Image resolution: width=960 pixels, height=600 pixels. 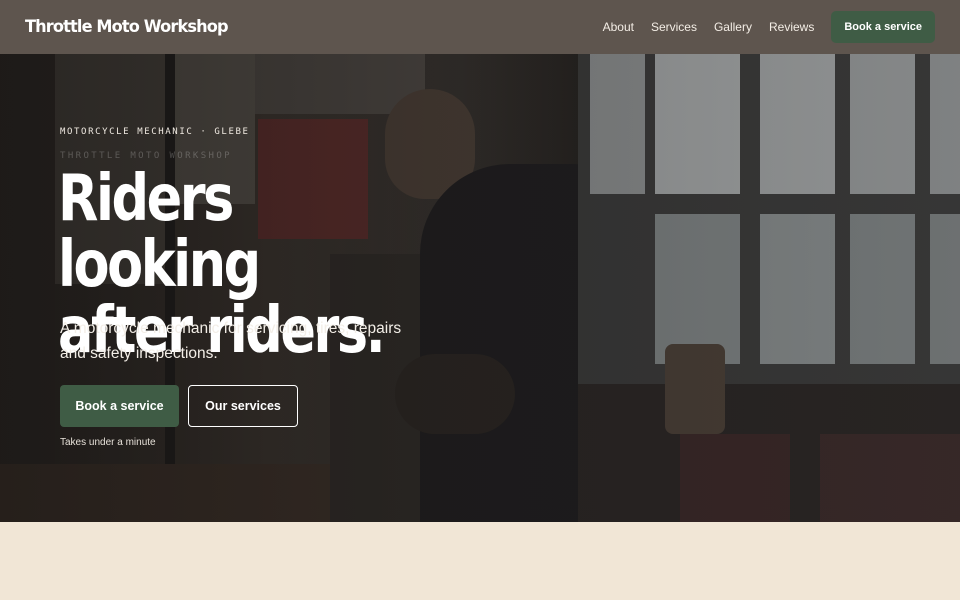 What do you see at coordinates (243, 406) in the screenshot?
I see `our-services-button: Our services` at bounding box center [243, 406].